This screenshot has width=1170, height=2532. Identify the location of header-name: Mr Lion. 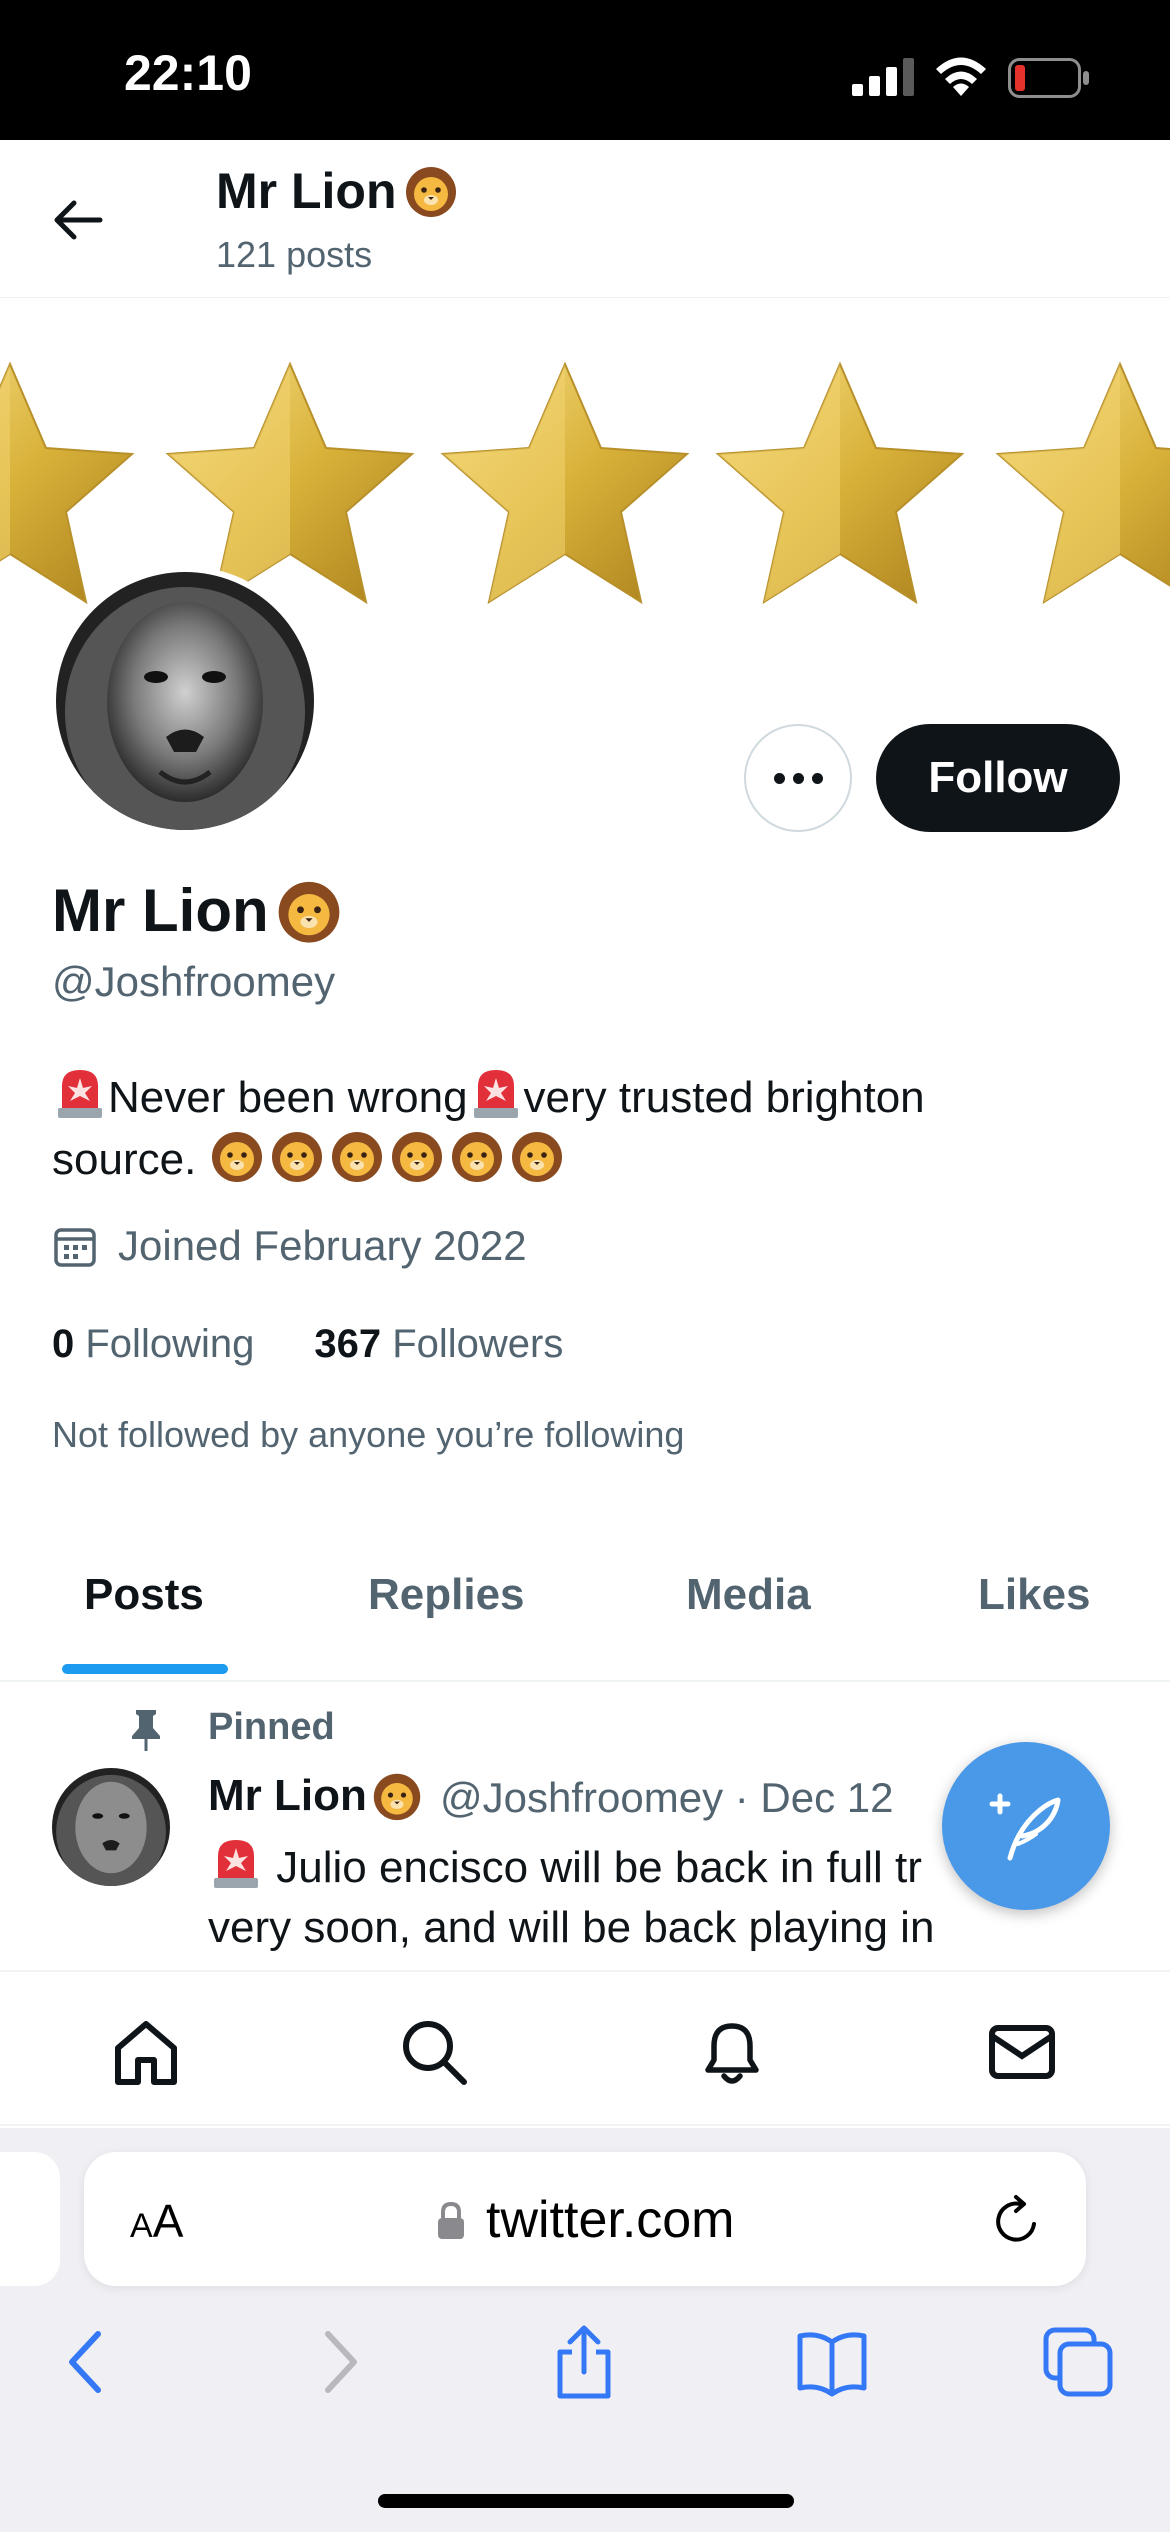
(306, 191).